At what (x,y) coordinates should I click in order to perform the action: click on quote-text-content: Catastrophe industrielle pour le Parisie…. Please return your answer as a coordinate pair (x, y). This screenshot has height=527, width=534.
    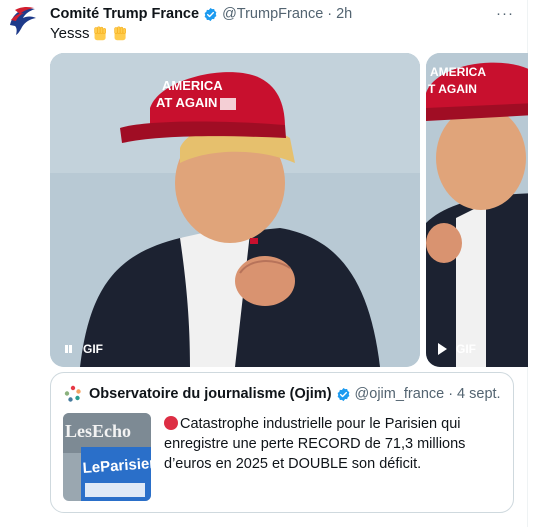
    Looking at the image, I should click on (315, 444).